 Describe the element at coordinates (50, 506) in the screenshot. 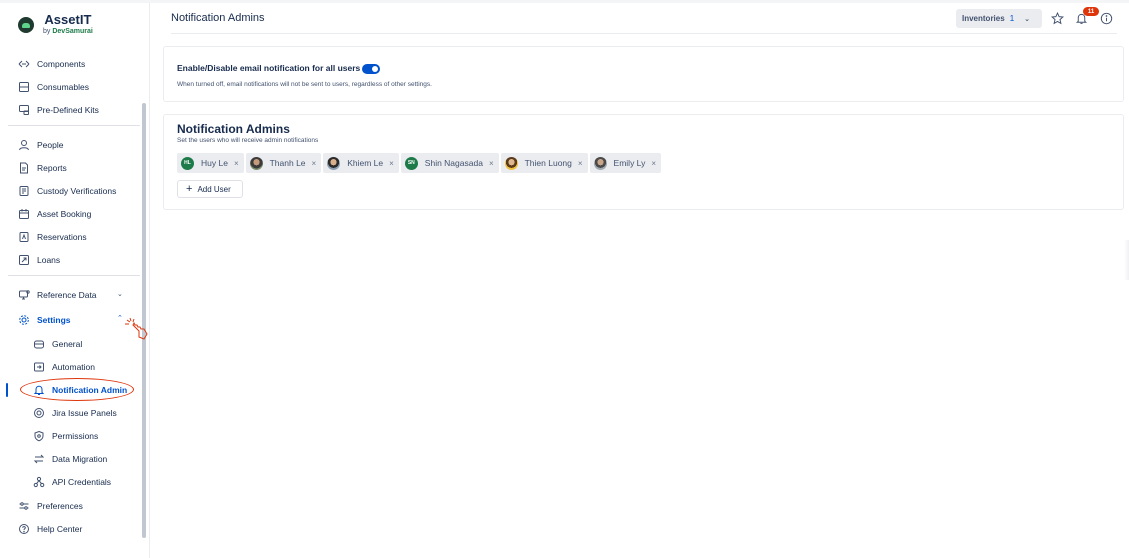

I see `sidebar-item-preferences: Preferences` at that location.